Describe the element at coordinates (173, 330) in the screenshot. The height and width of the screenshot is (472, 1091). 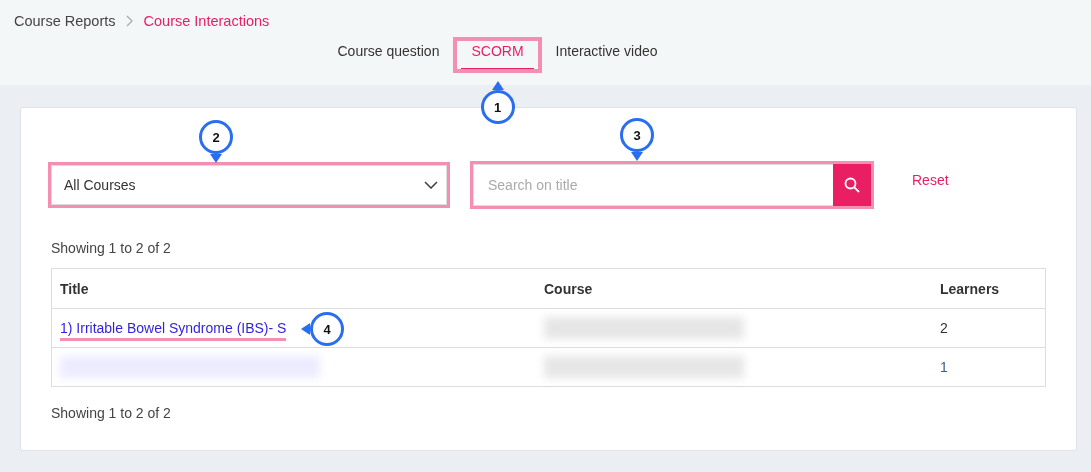
I see `title-link: 1) Irritable Bowel Syndrome (IBS)- S` at that location.